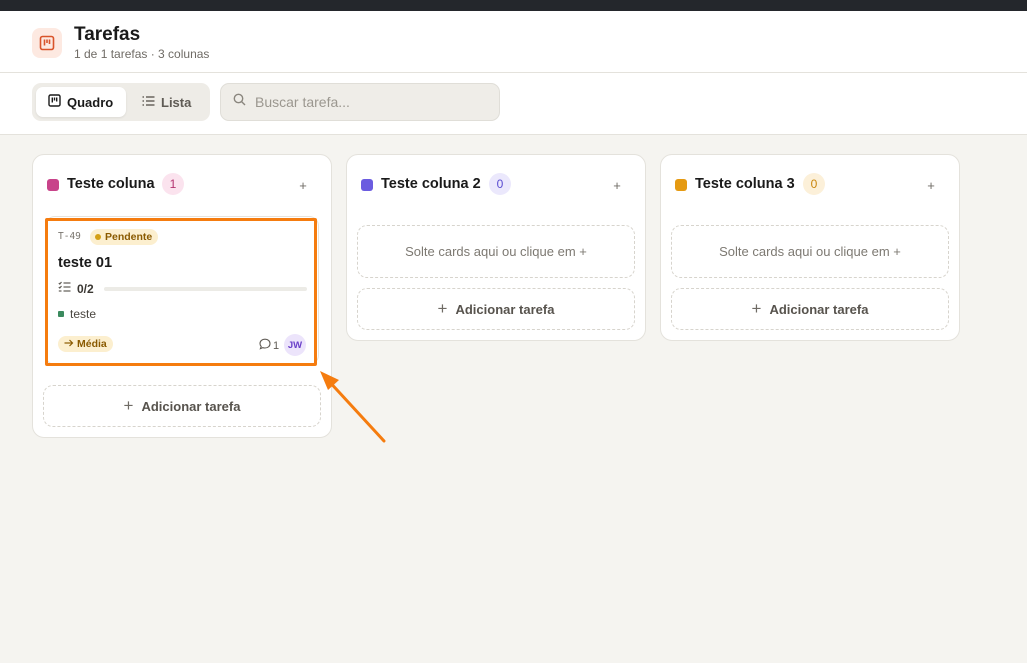  I want to click on avatar: JW, so click(295, 345).